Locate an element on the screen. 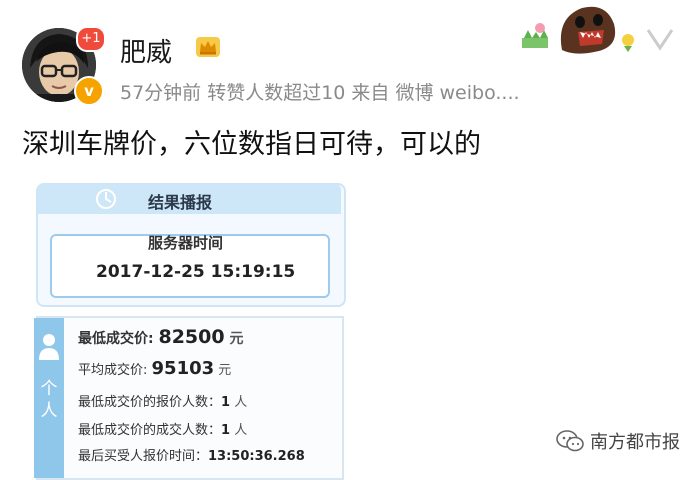  row-deal-count: 最低成交价的成交人数：1 人 is located at coordinates (162, 428).